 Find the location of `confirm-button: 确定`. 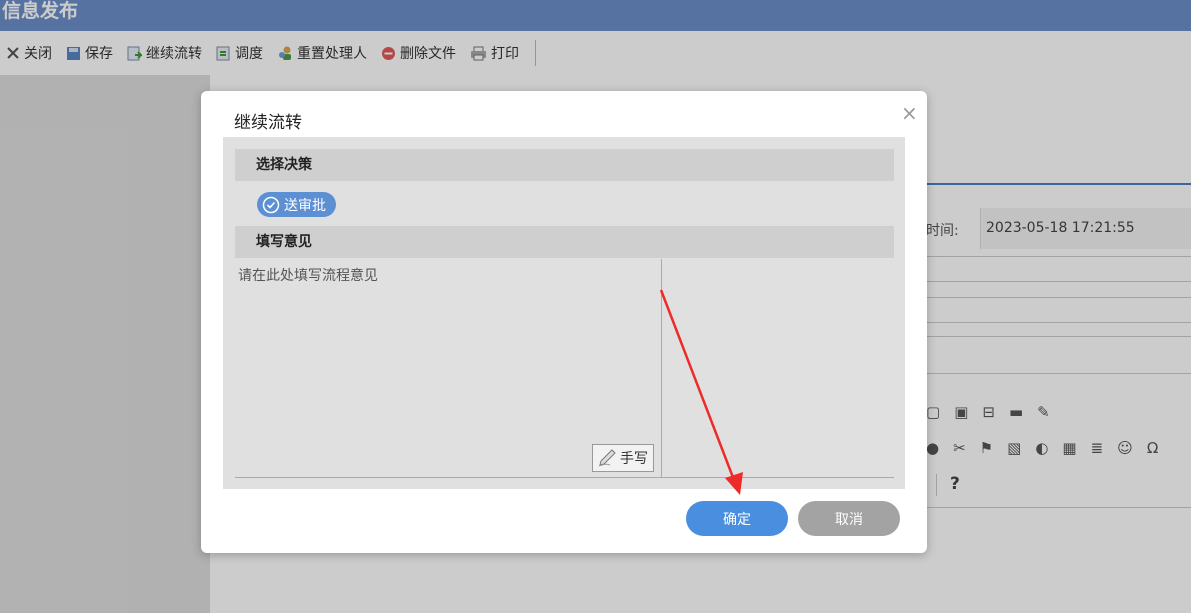

confirm-button: 确定 is located at coordinates (737, 518).